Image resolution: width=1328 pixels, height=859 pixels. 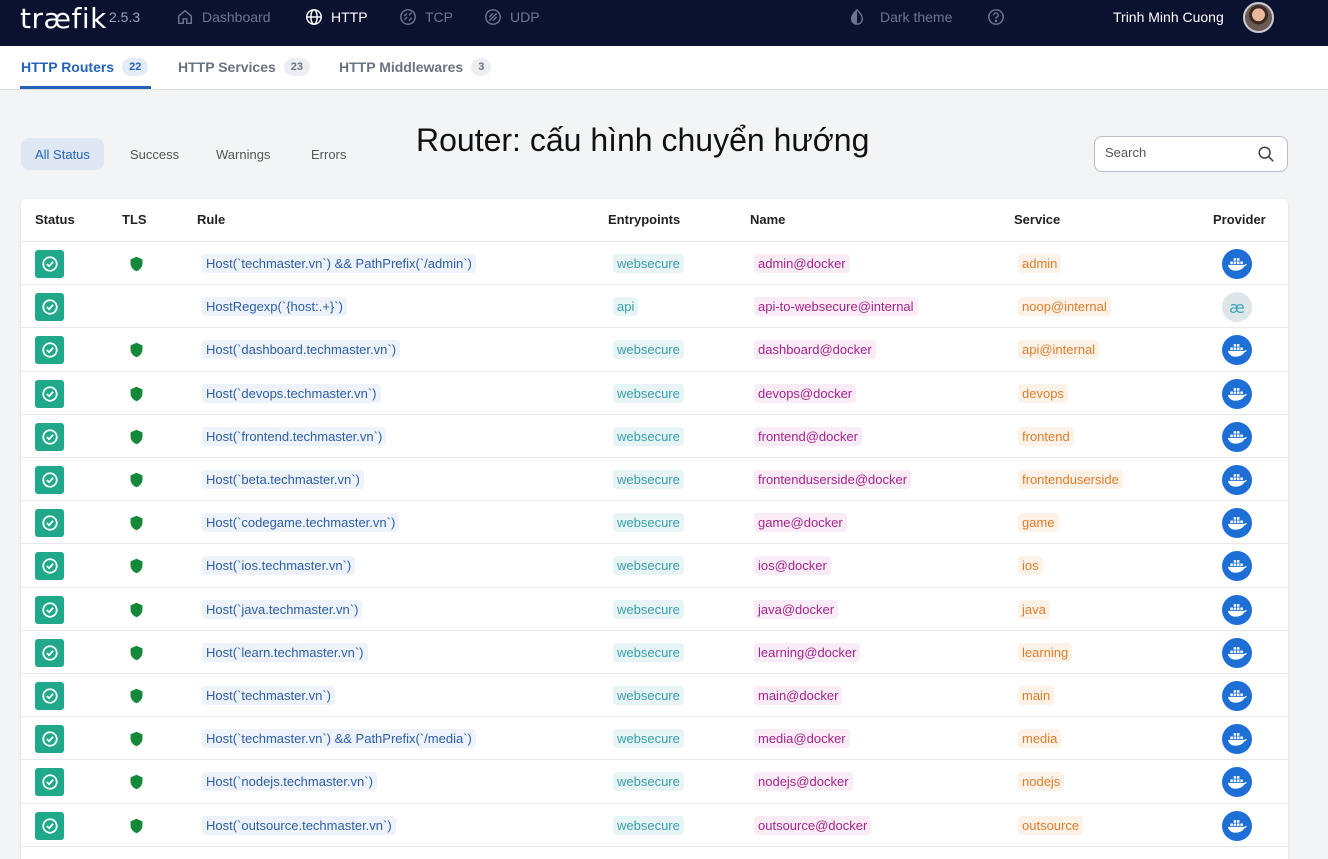 I want to click on service-chip: main, so click(x=1036, y=695).